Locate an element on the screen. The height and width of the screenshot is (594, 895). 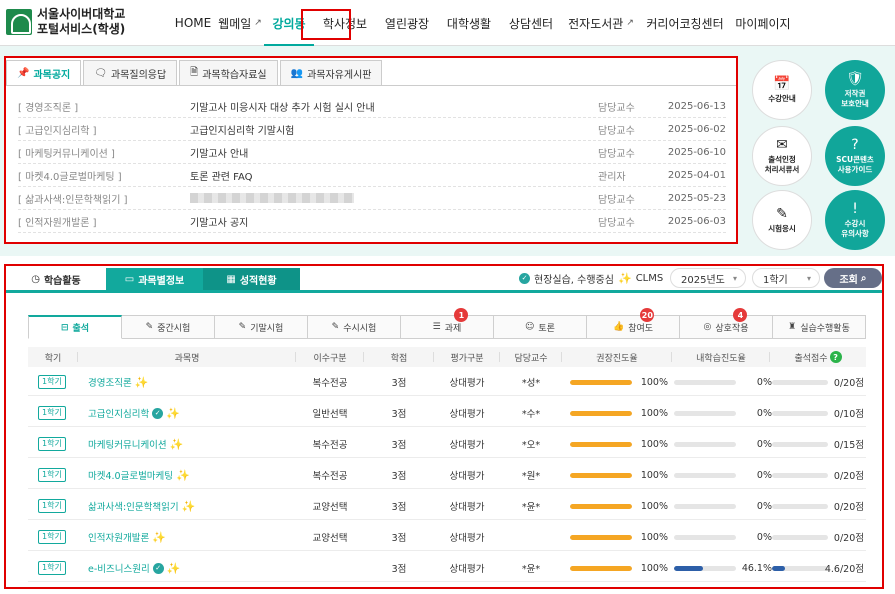
nav-item-5: 대학생활 is located at coordinates (469, 23).